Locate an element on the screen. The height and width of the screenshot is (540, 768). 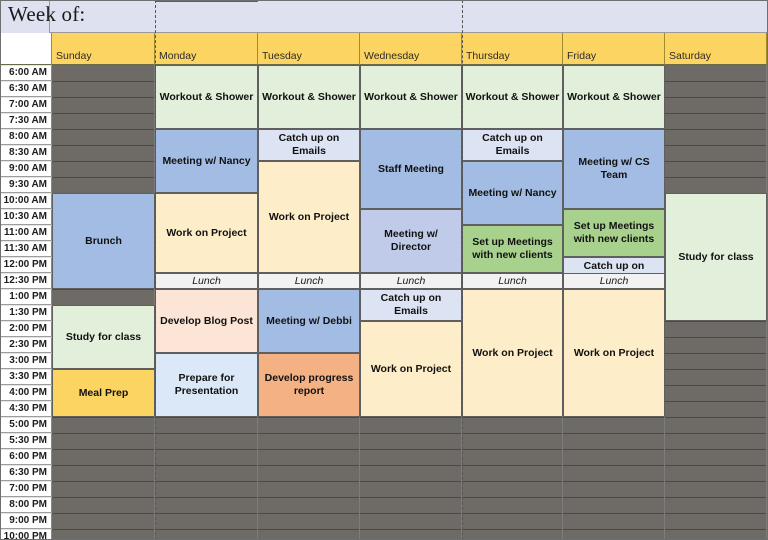
day-header-wednesday: Wednesday is located at coordinates (411, 49).